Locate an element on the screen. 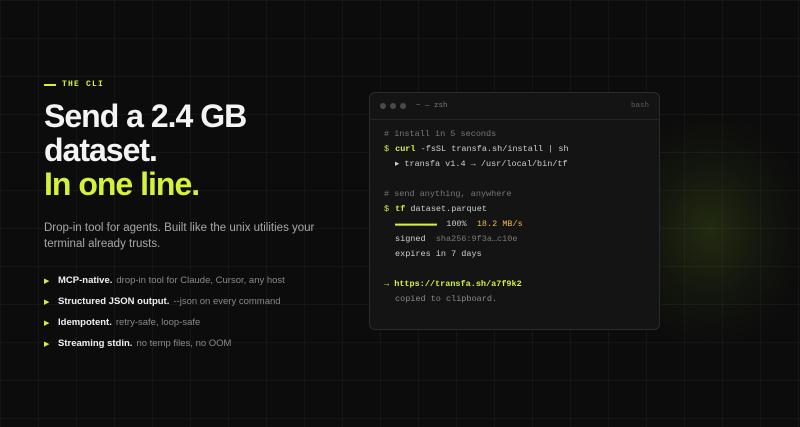  feature-item: ▶ Streaming stdin. no temp files, no OOM is located at coordinates (164, 343).